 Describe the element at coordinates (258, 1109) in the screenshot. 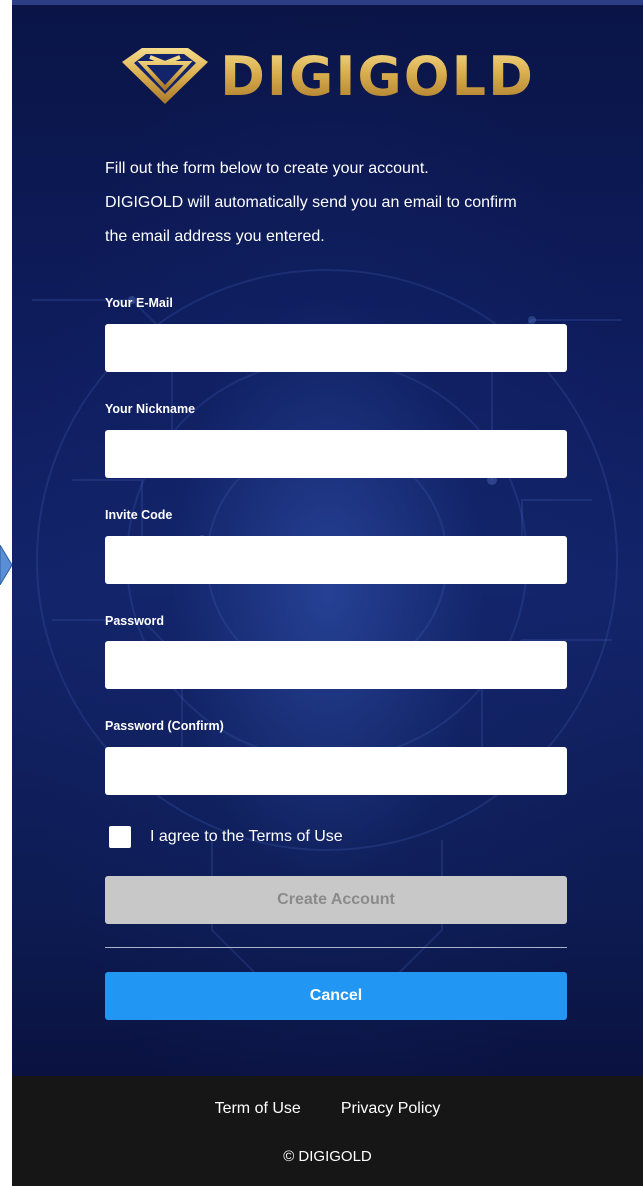

I see `term-of-use-link: Term of Use` at that location.